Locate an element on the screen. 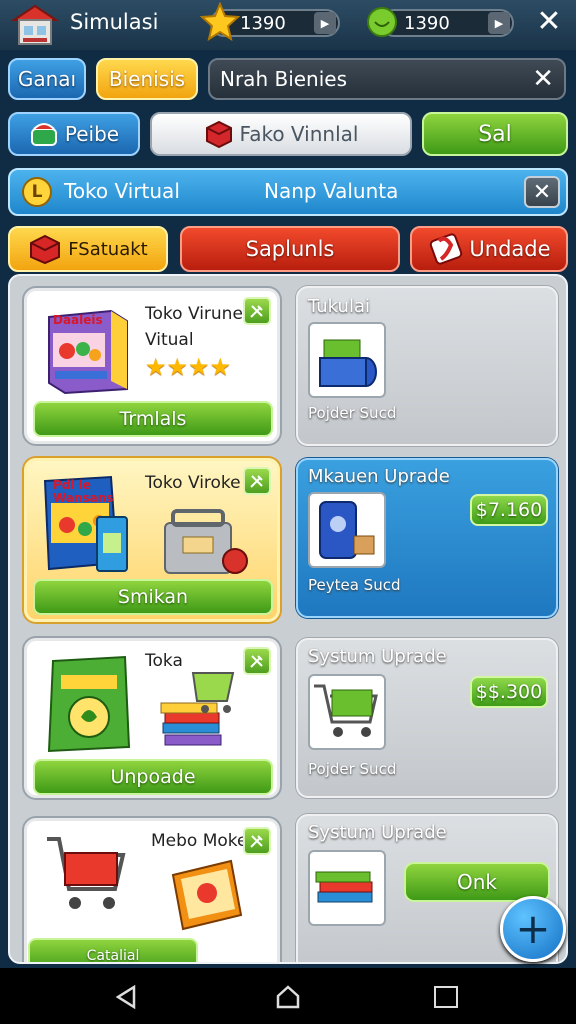  search-value: Nrah Bienies is located at coordinates (284, 79).